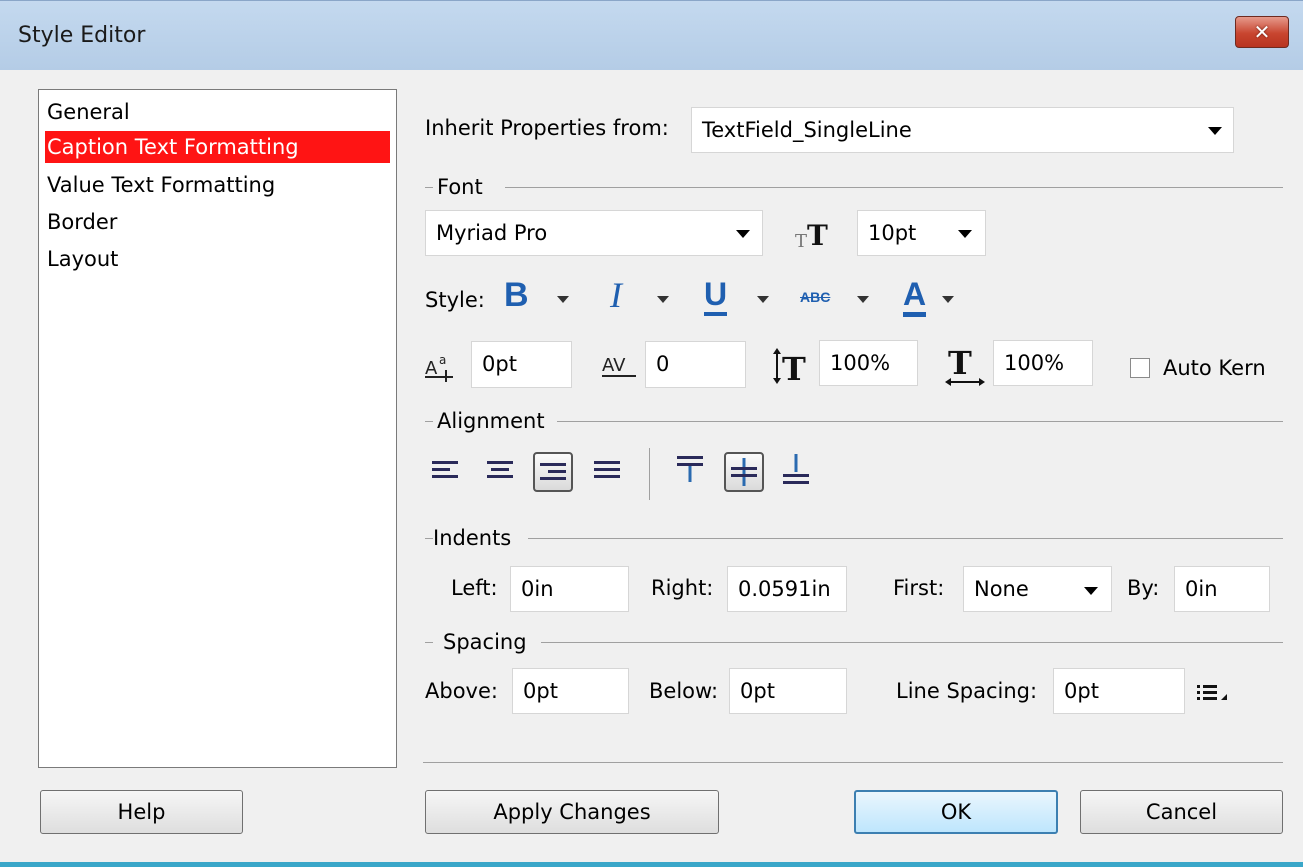 The width and height of the screenshot is (1303, 867). Describe the element at coordinates (217, 185) in the screenshot. I see `category-item-value-text-formatting: Value Text Formatting` at that location.